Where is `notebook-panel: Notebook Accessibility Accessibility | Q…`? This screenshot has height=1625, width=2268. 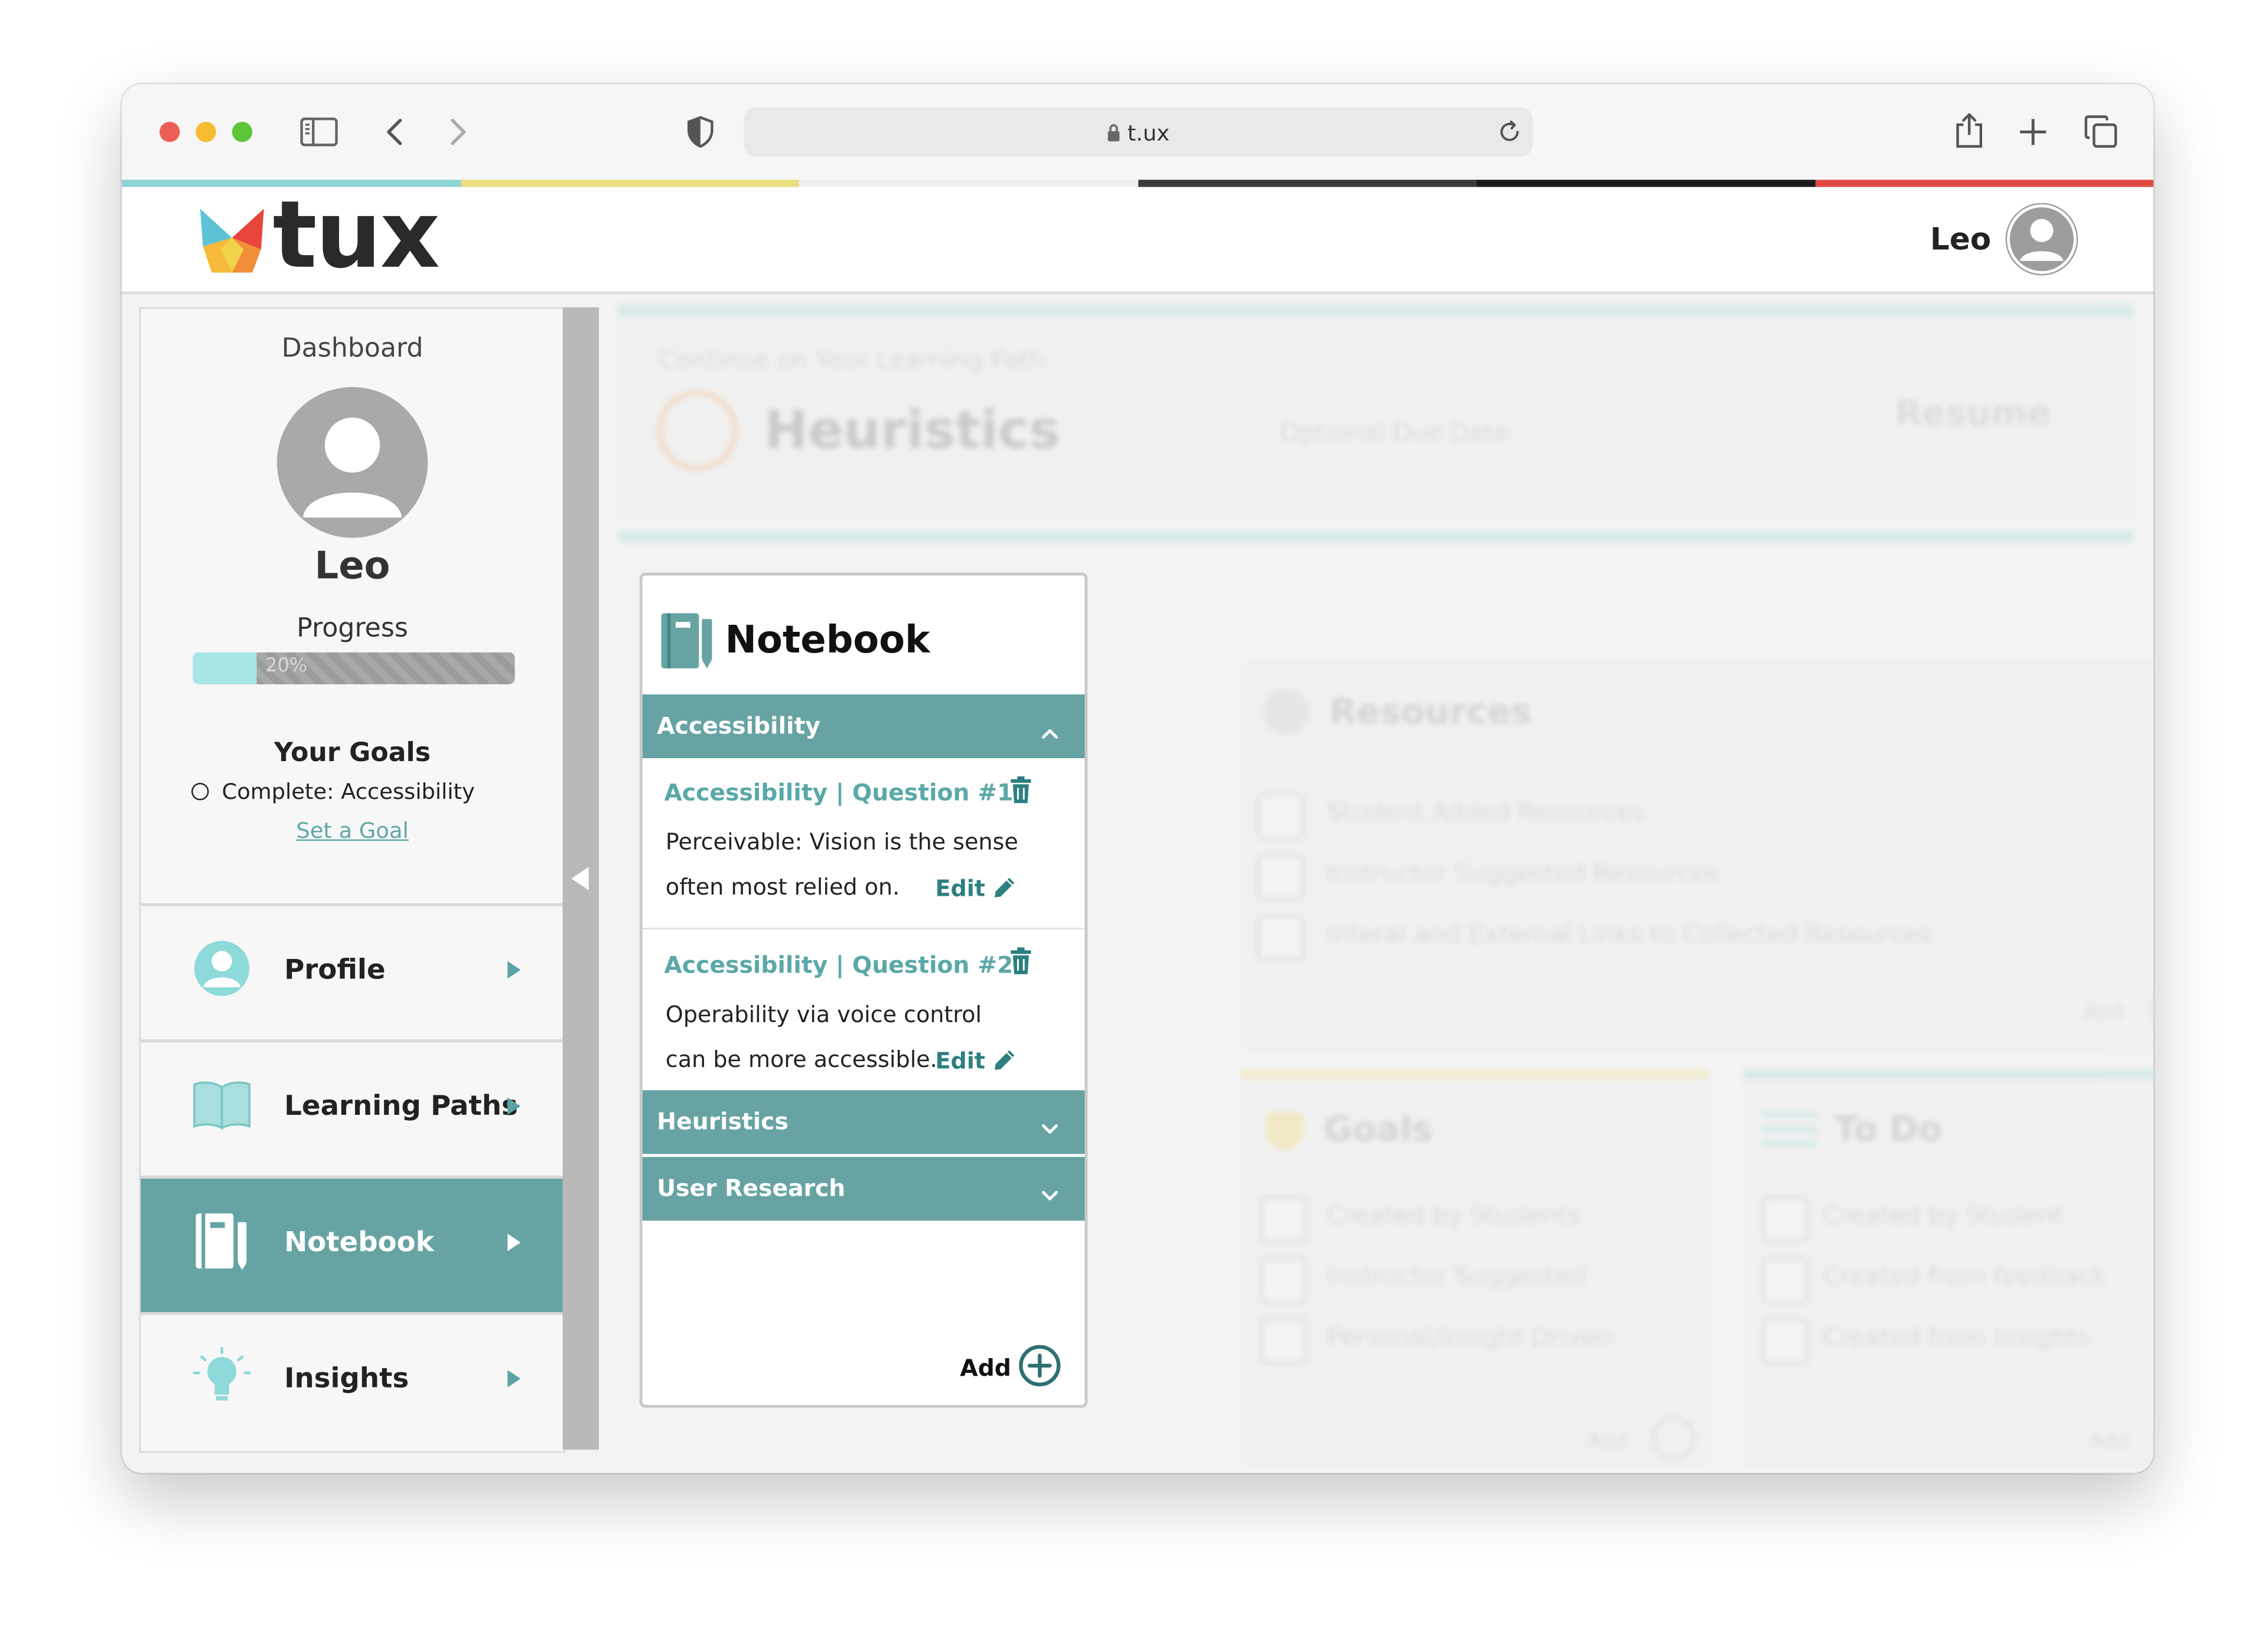
notebook-panel: Notebook Accessibility Accessibility | Q… is located at coordinates (863, 990).